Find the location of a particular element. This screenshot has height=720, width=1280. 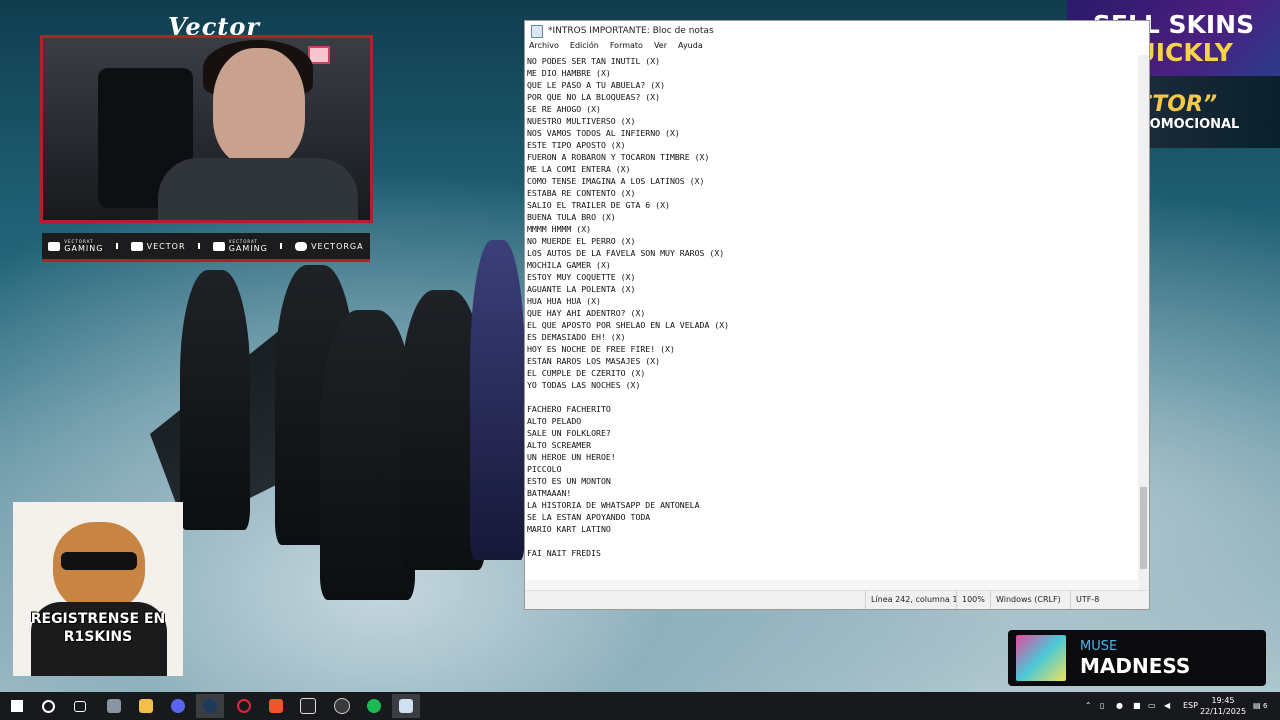

obs-icon is located at coordinates (342, 706).